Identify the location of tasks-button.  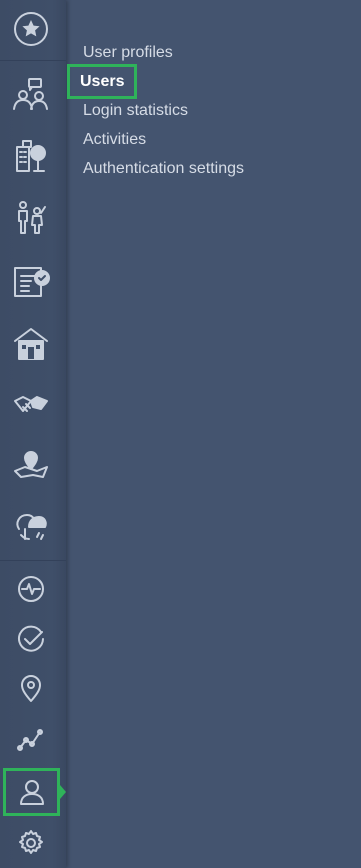
(31, 639).